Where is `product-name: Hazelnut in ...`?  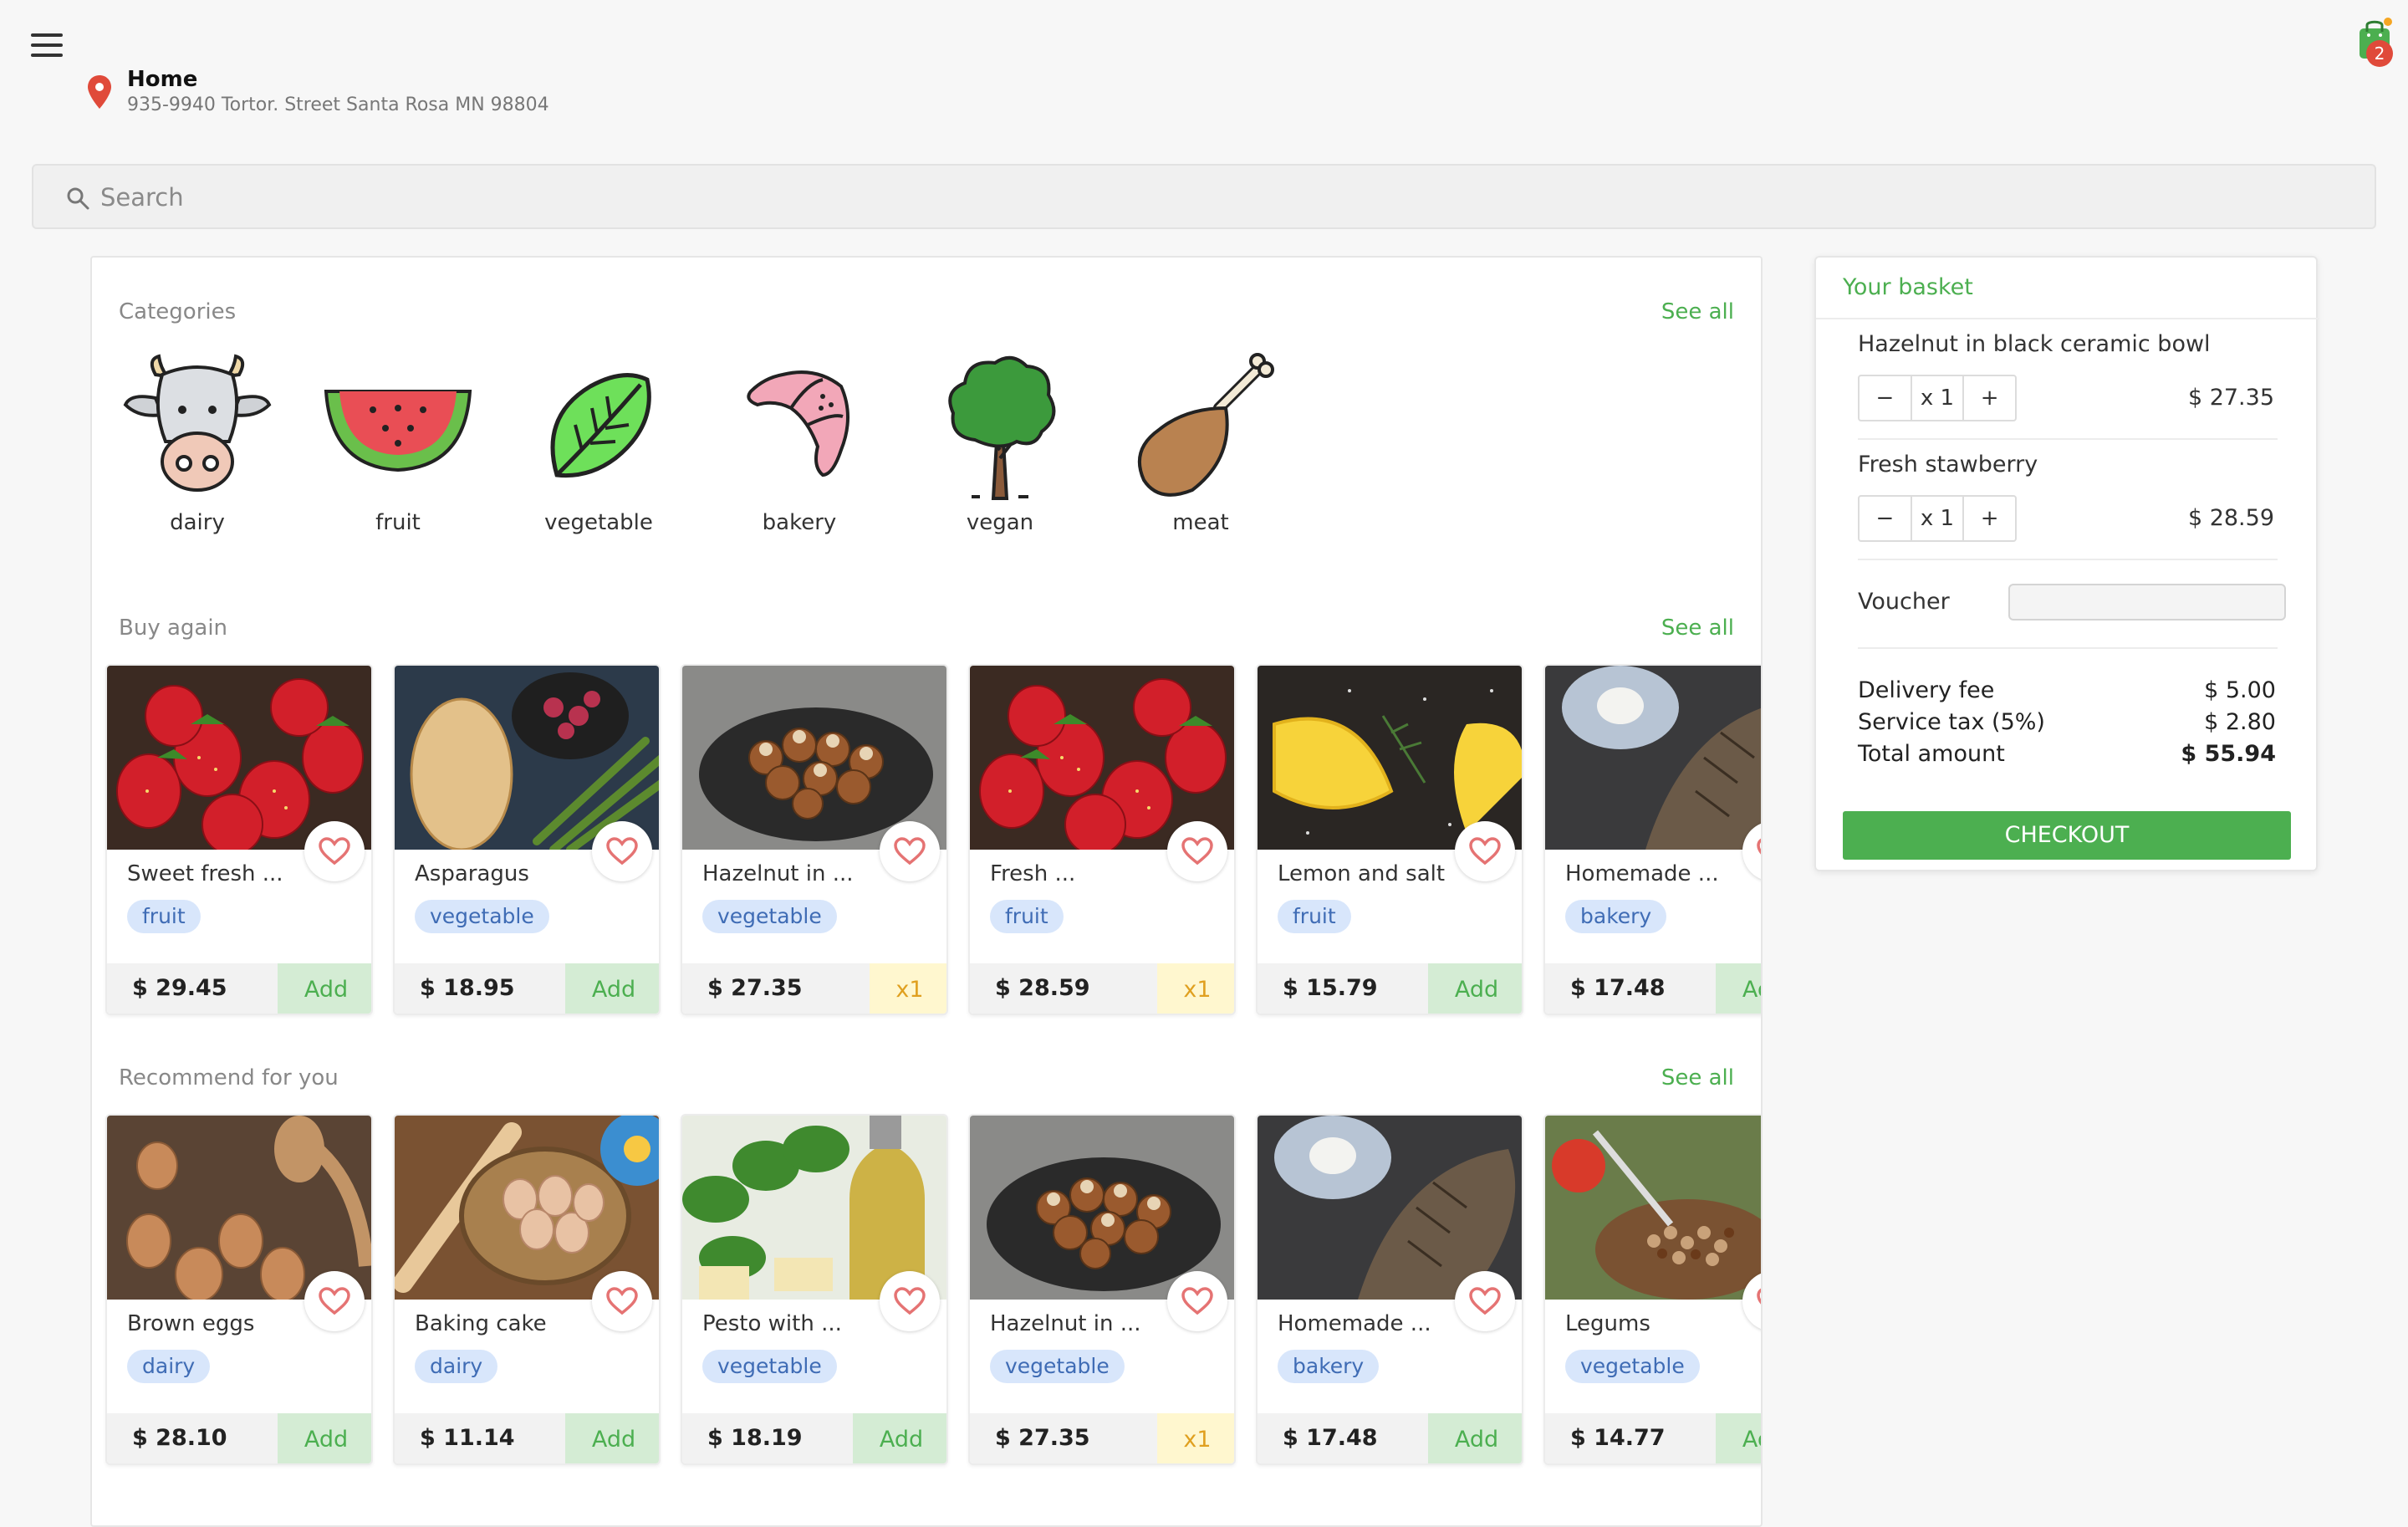 product-name: Hazelnut in ... is located at coordinates (778, 874).